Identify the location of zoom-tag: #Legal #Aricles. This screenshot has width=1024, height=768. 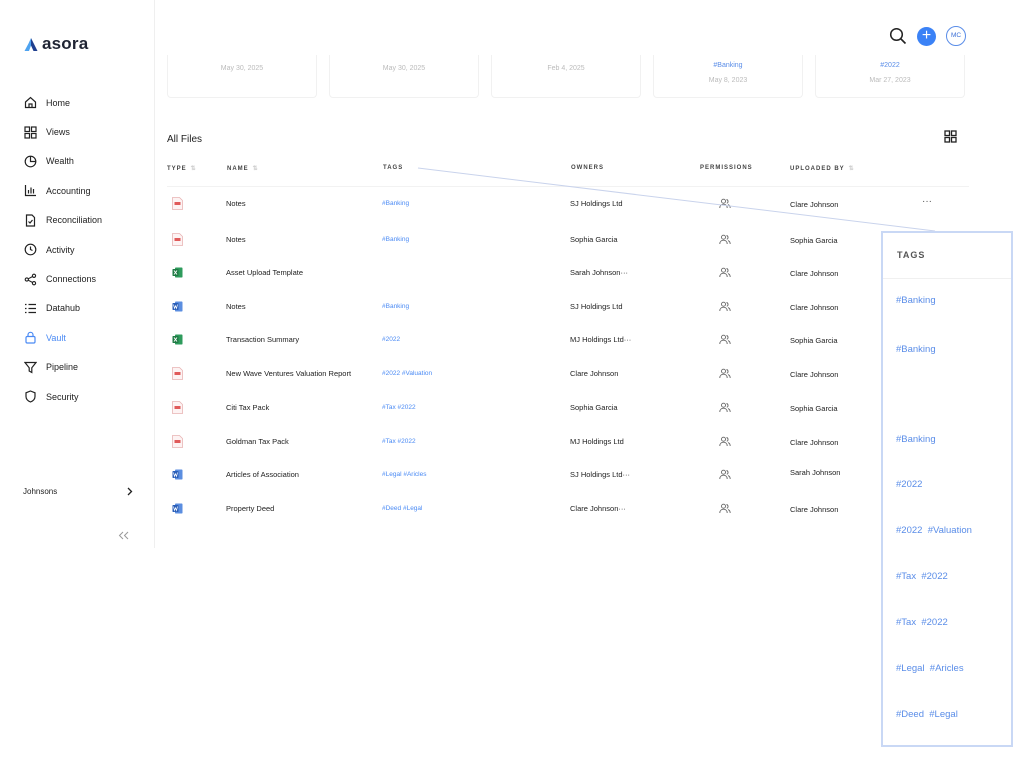
(930, 668).